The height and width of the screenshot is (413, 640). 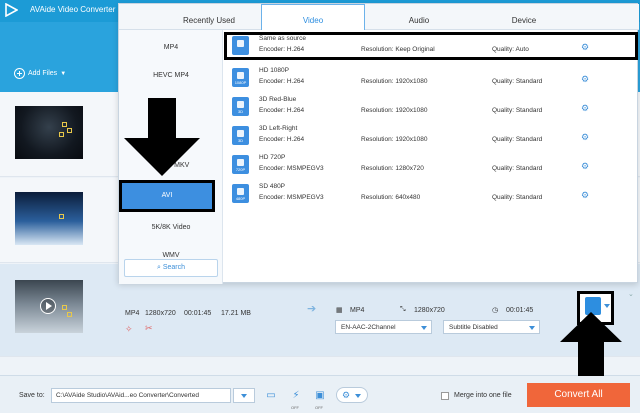 What do you see at coordinates (162, 137) in the screenshot?
I see `arrow-down-annotation-icon` at bounding box center [162, 137].